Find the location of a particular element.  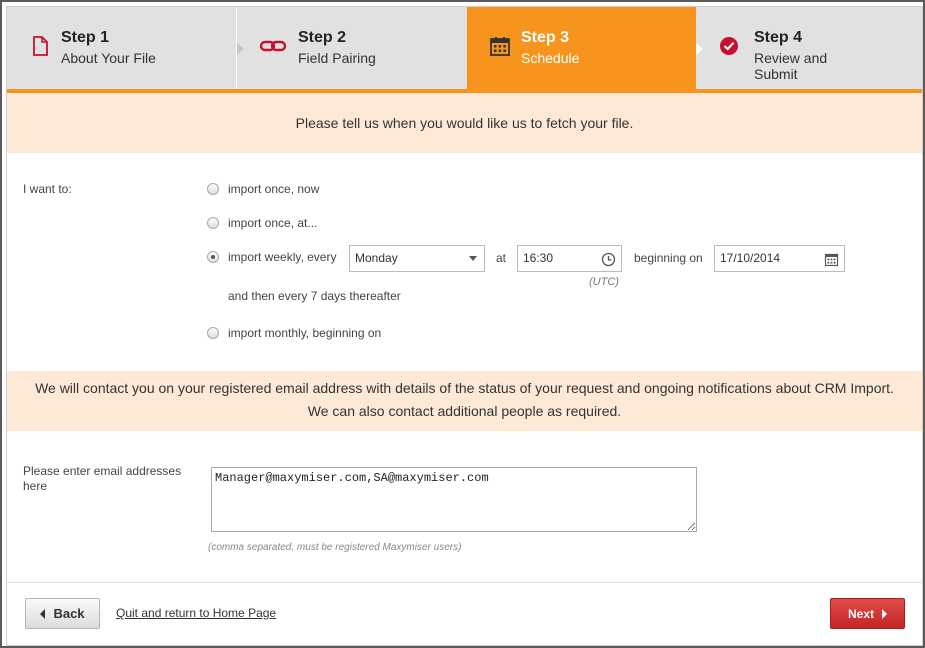

email-label: Please enter email addresses here is located at coordinates (102, 478).